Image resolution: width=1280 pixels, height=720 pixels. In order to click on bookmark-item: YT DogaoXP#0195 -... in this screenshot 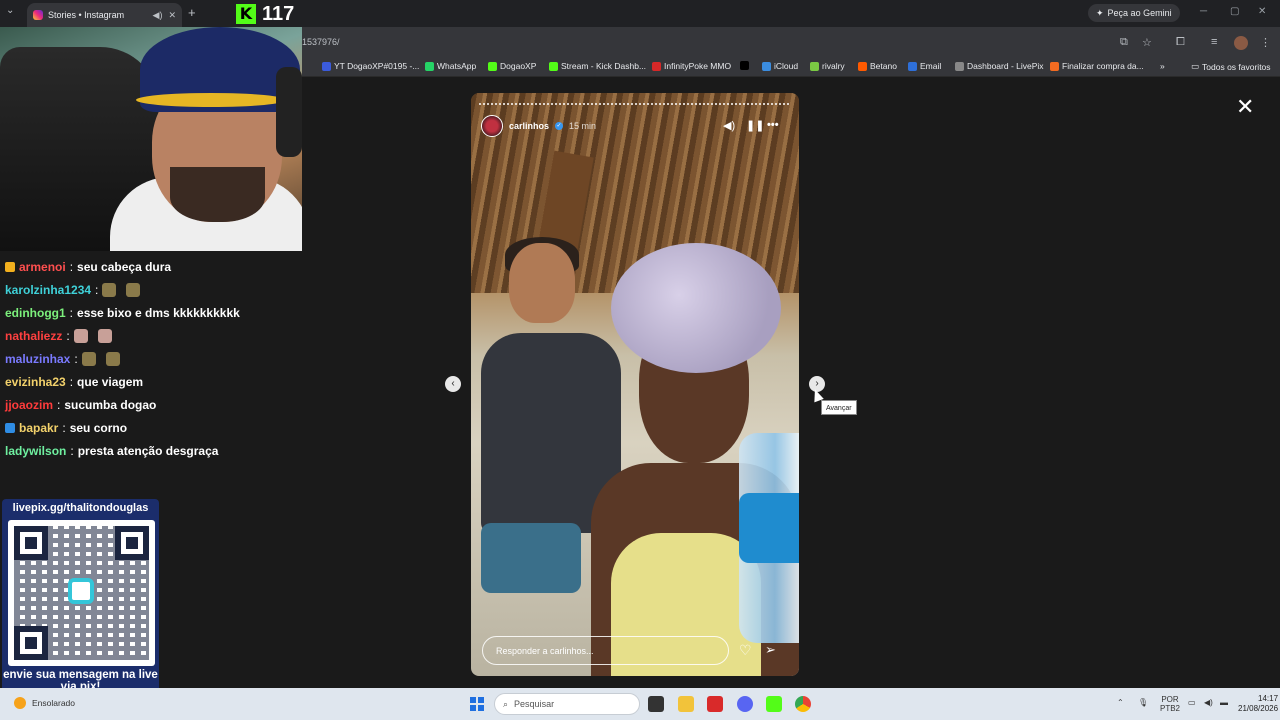, I will do `click(370, 66)`.